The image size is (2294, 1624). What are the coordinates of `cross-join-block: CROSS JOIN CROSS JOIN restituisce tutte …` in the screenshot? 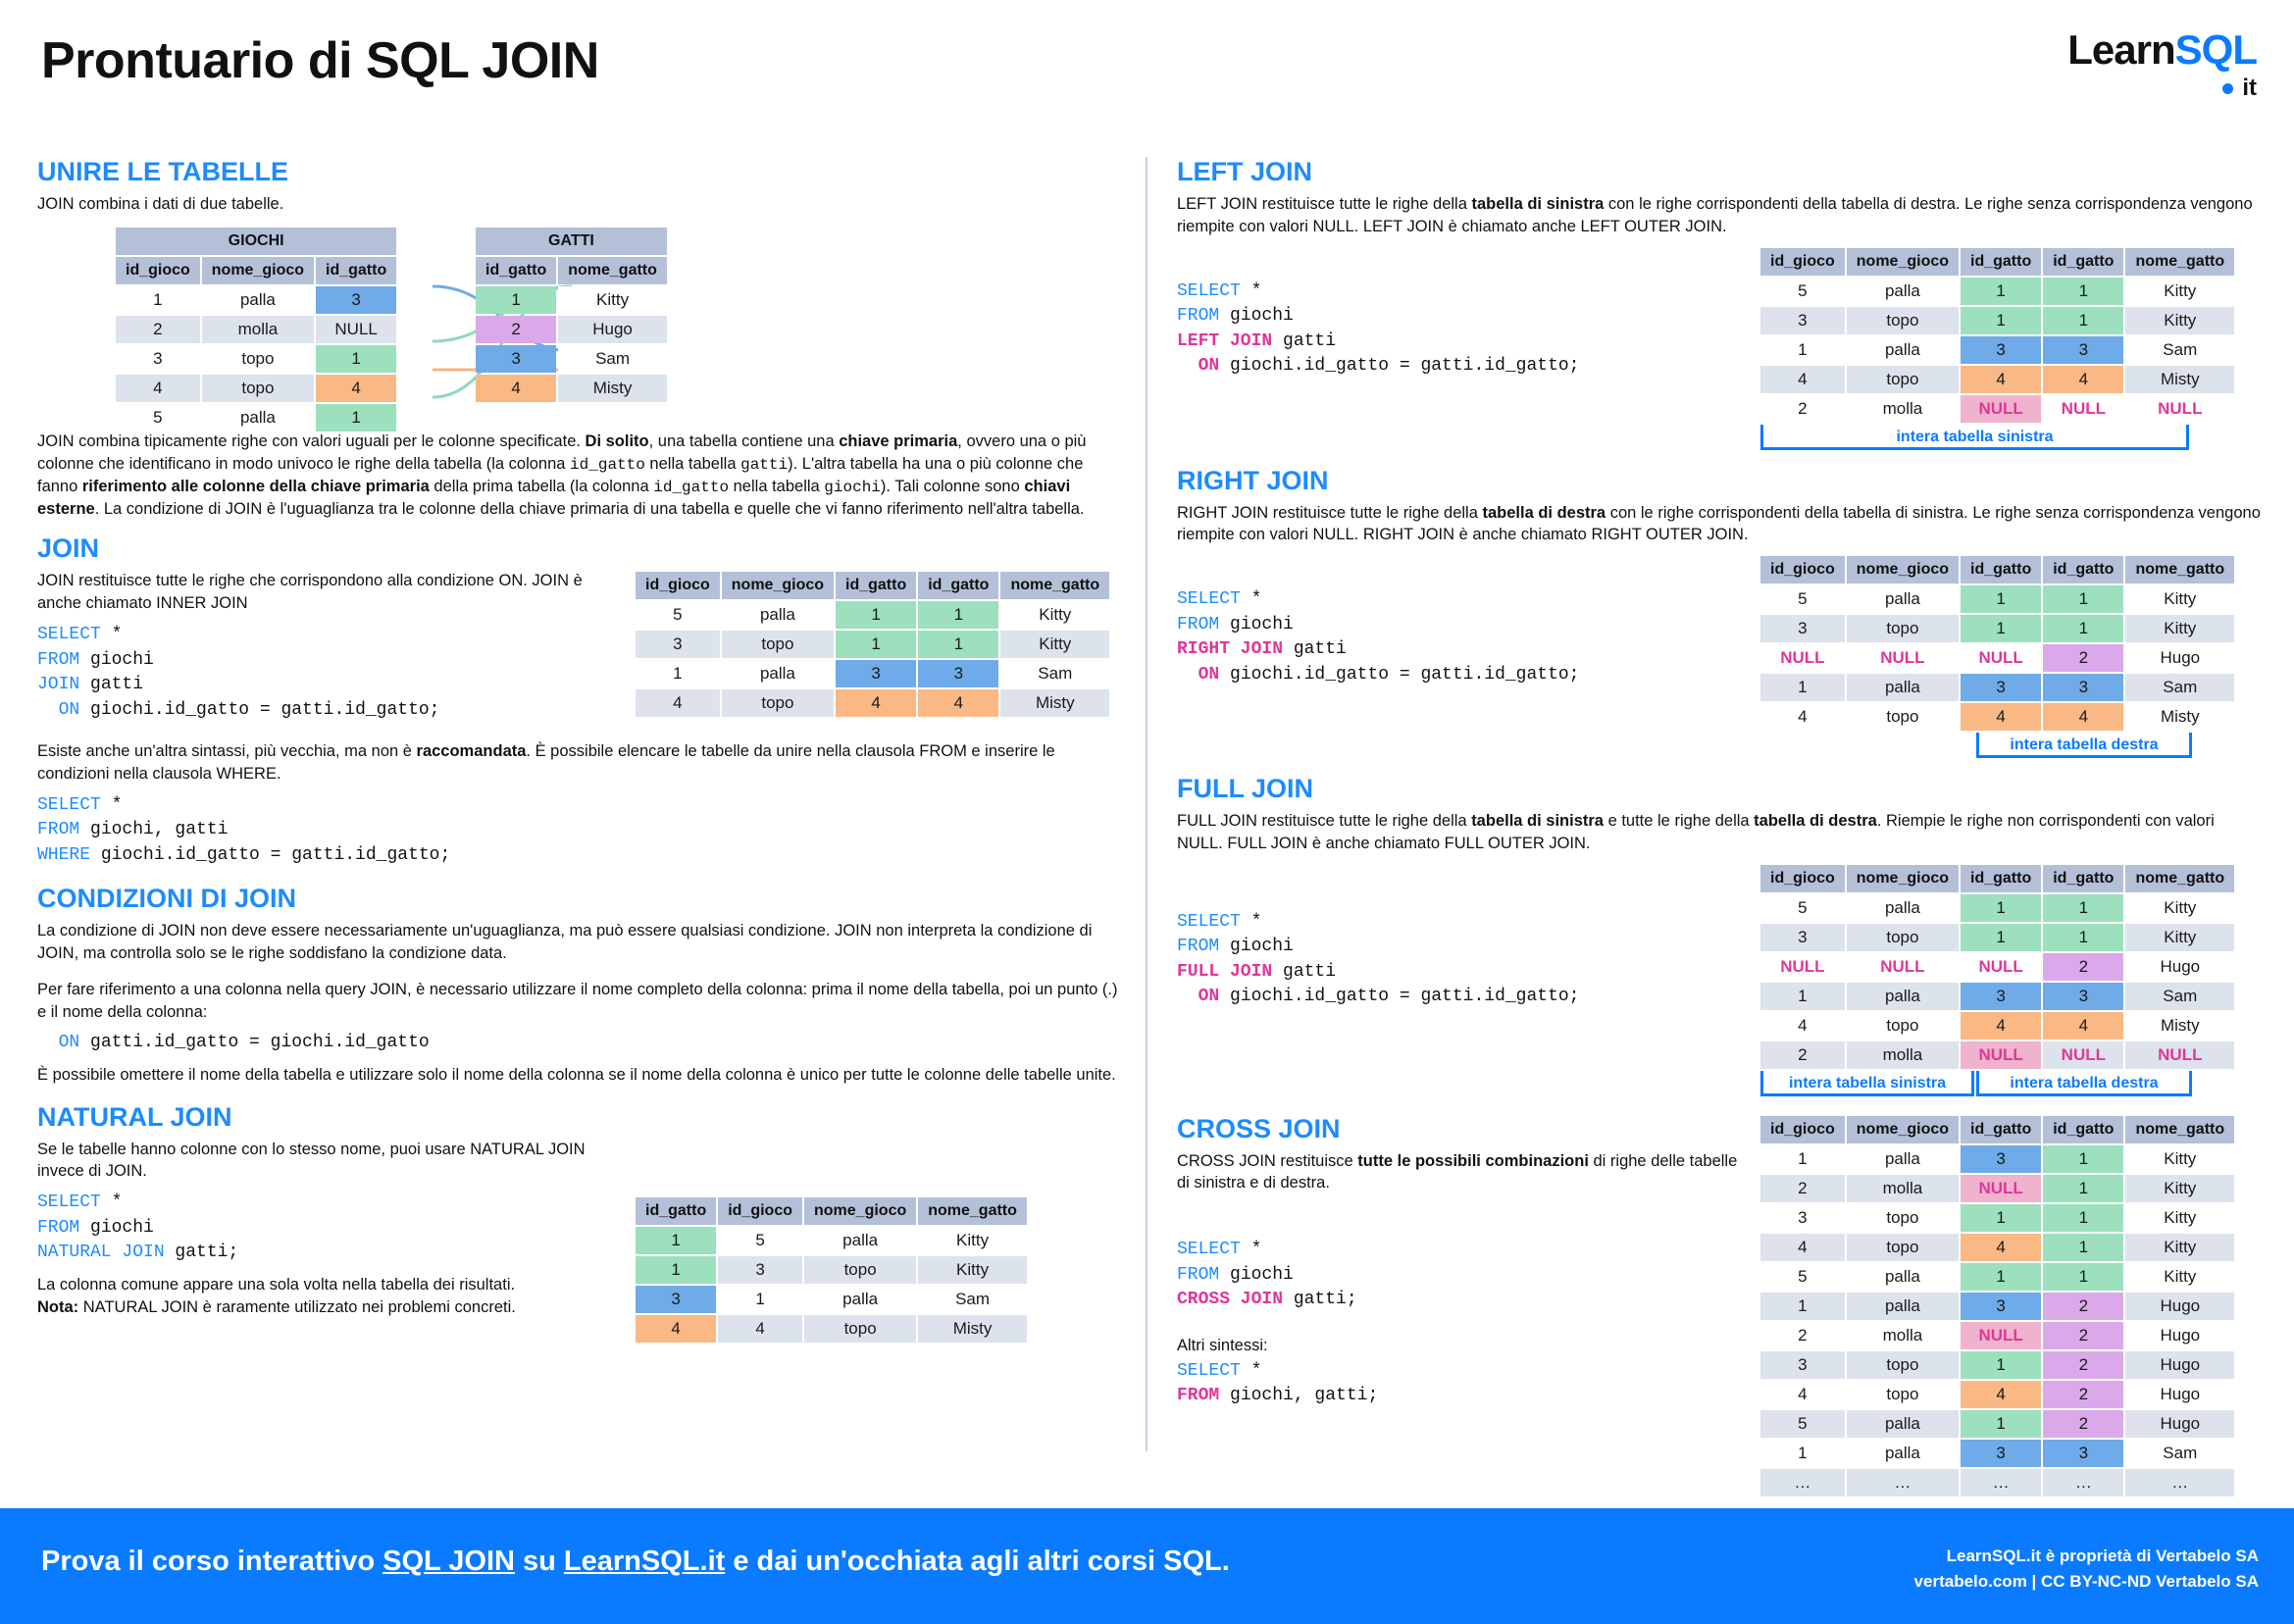 It's located at (1719, 1306).